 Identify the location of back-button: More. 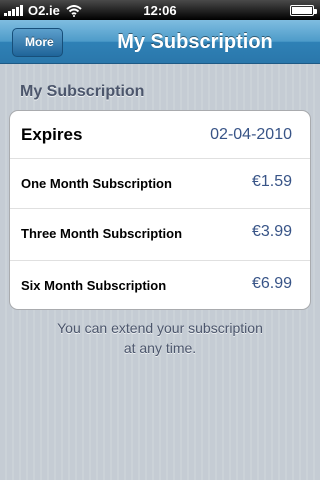
(37, 42).